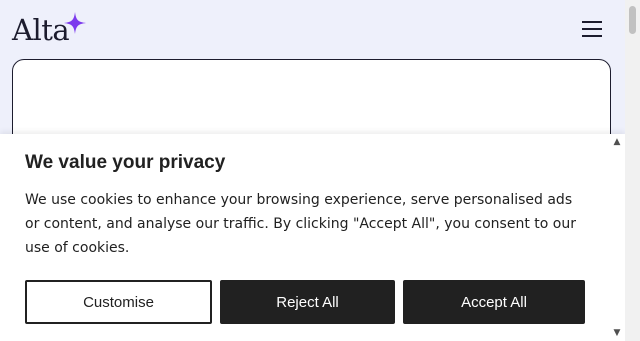  I want to click on scroll-down-arrow-icon: ▼, so click(617, 333).